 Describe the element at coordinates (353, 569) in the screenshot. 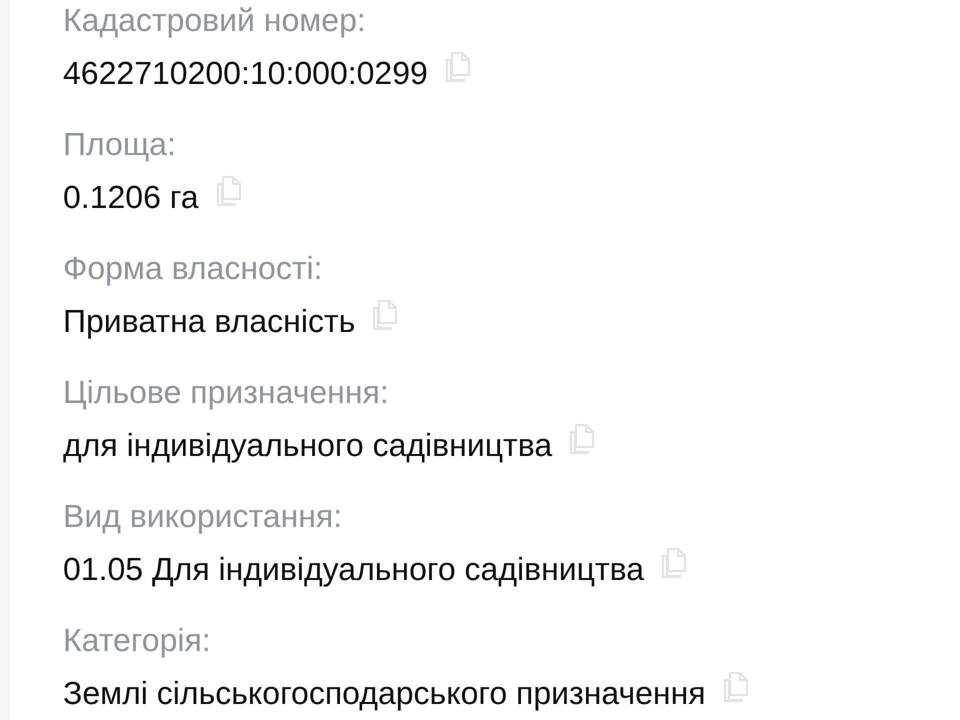

I see `field-value: 01.05 Для індивідуального садівництва` at that location.